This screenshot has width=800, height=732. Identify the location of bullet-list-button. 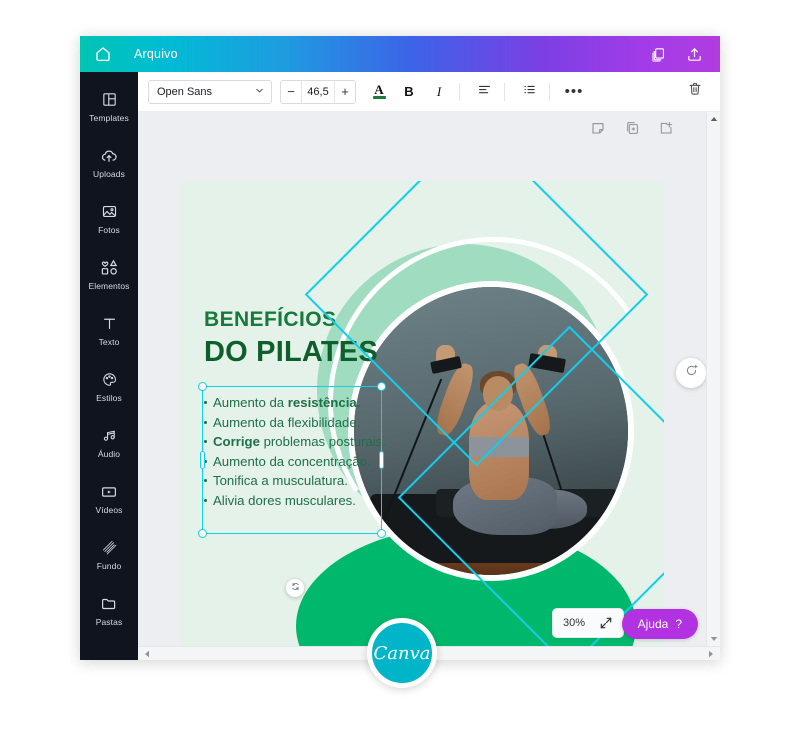
(529, 92).